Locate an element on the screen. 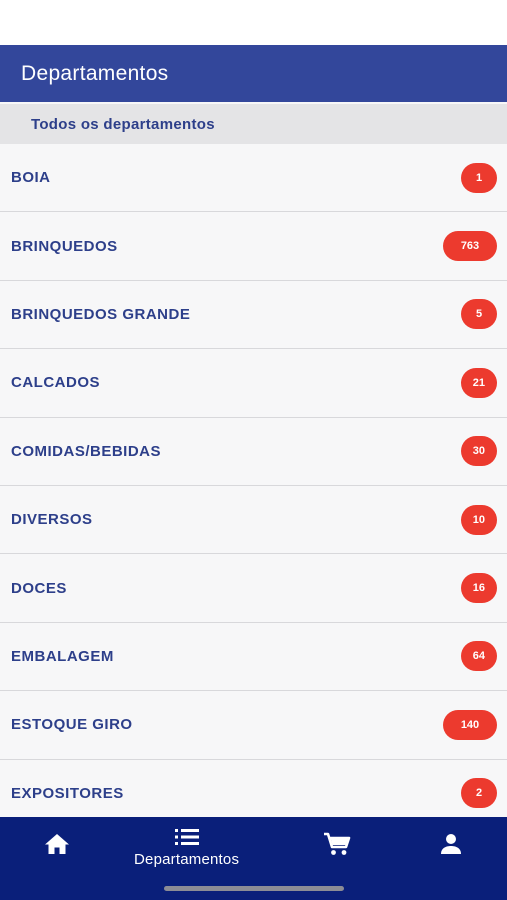 The width and height of the screenshot is (507, 900). cart-icon is located at coordinates (337, 843).